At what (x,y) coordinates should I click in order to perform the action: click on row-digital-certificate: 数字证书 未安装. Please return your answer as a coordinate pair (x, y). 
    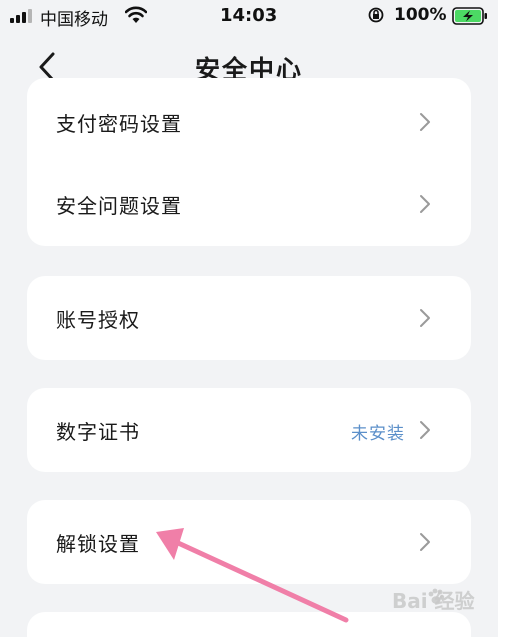
    Looking at the image, I should click on (249, 430).